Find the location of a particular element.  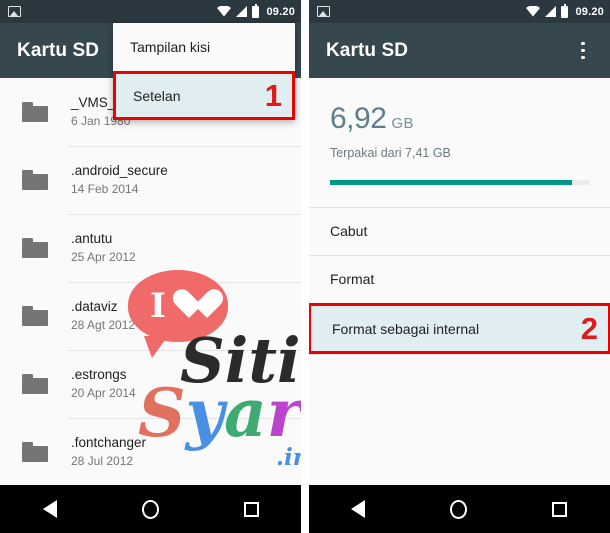

overflow-popup-menu: Tampilan kisi Setelan 1 is located at coordinates (204, 71).